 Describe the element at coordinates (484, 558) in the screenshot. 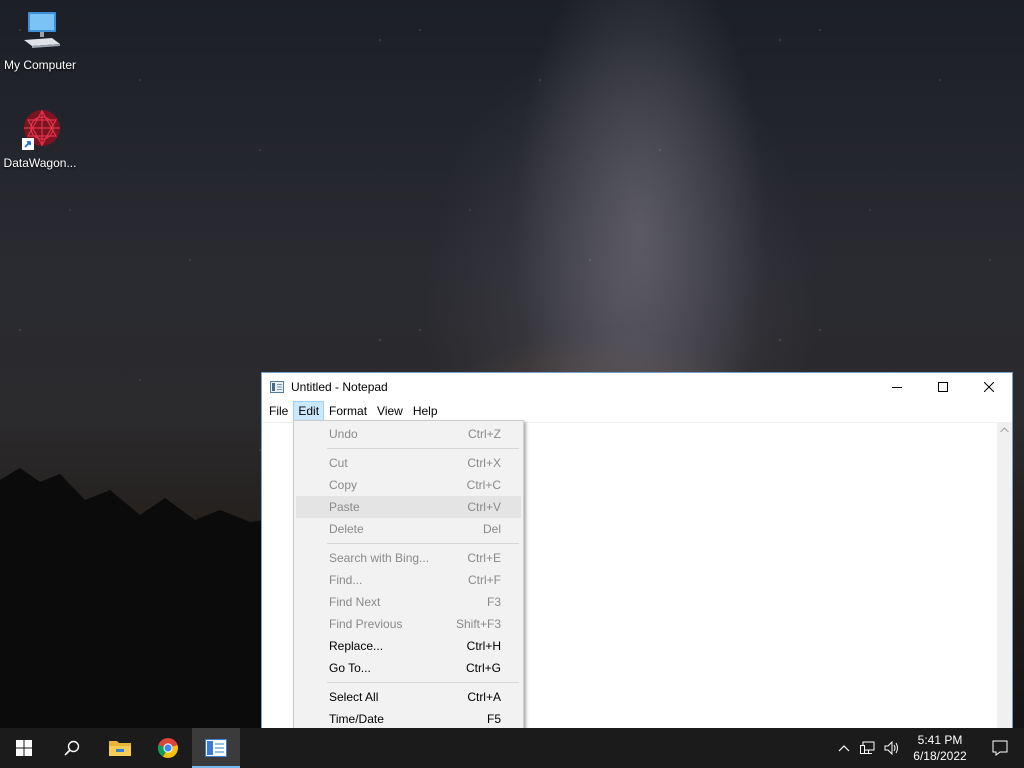

I see `menu-item-shortcut: Ctrl+E` at that location.